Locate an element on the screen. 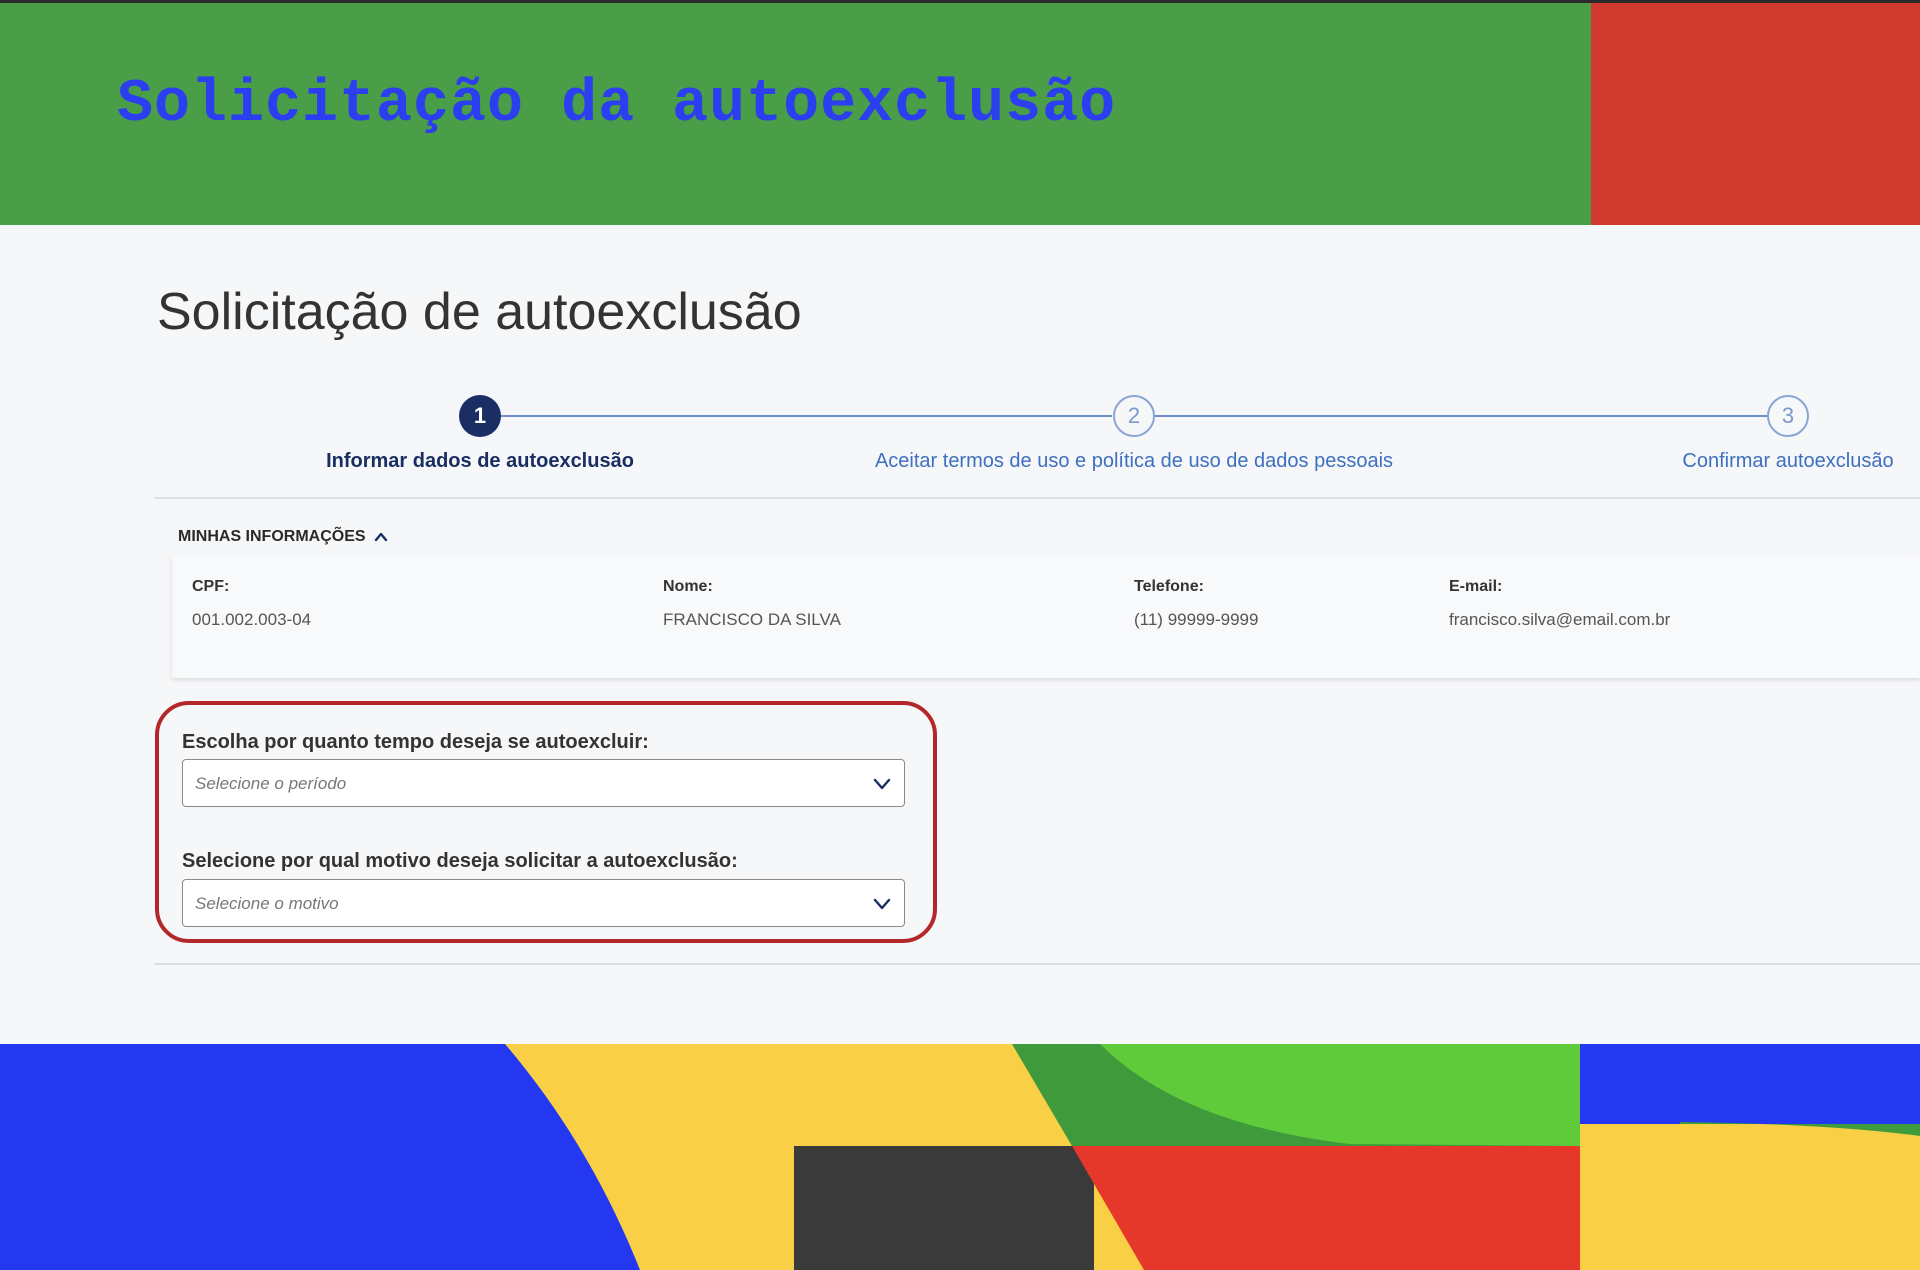 Image resolution: width=1920 pixels, height=1270 pixels. reason-placeholder: Selecione o motivo is located at coordinates (267, 903).